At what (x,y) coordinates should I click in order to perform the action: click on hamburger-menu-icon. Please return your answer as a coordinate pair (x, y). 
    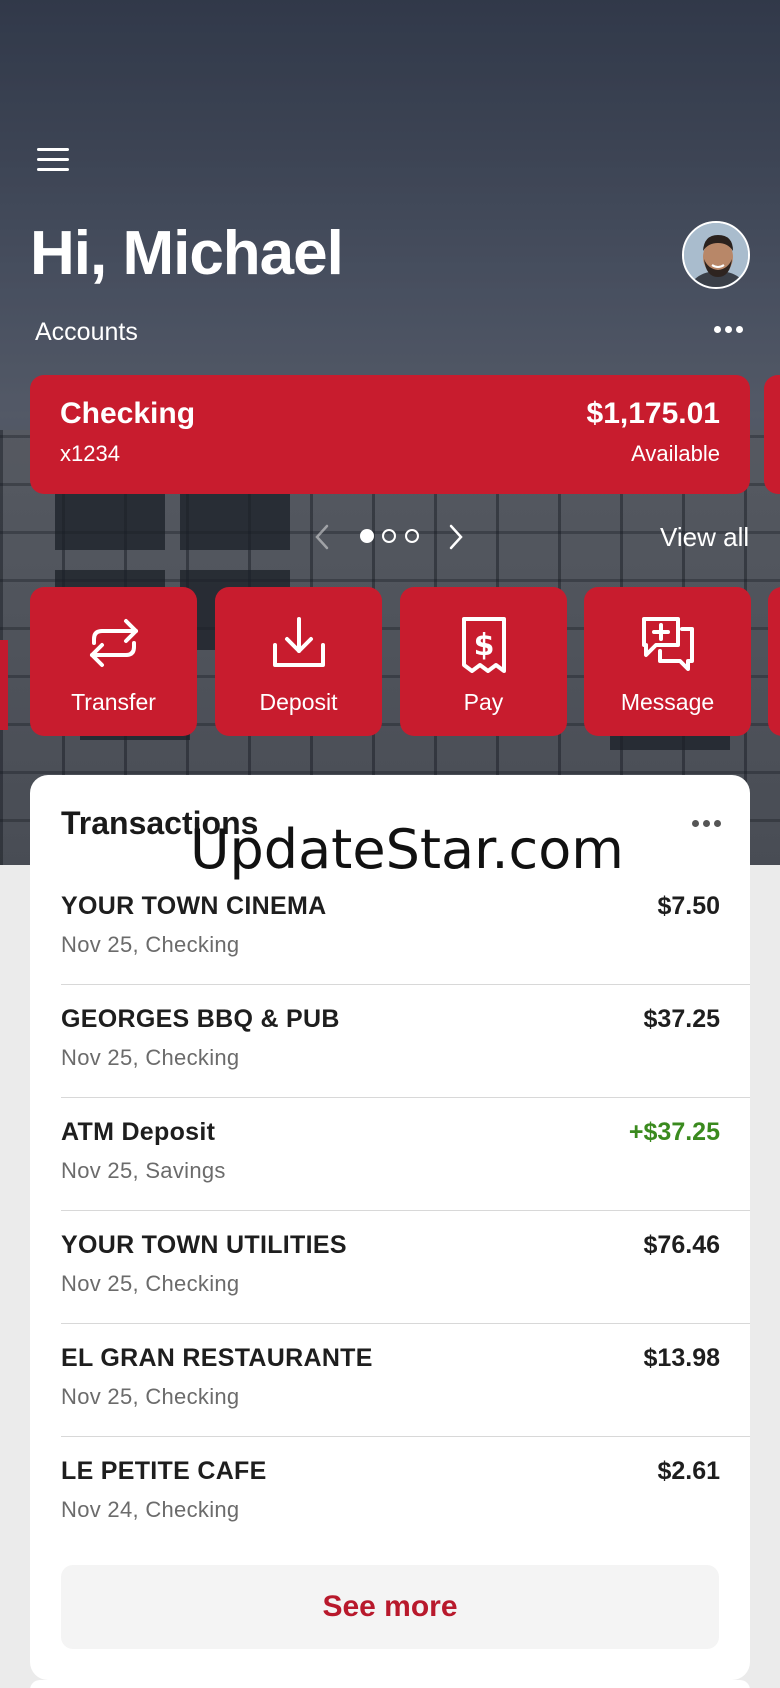
    Looking at the image, I should click on (53, 161).